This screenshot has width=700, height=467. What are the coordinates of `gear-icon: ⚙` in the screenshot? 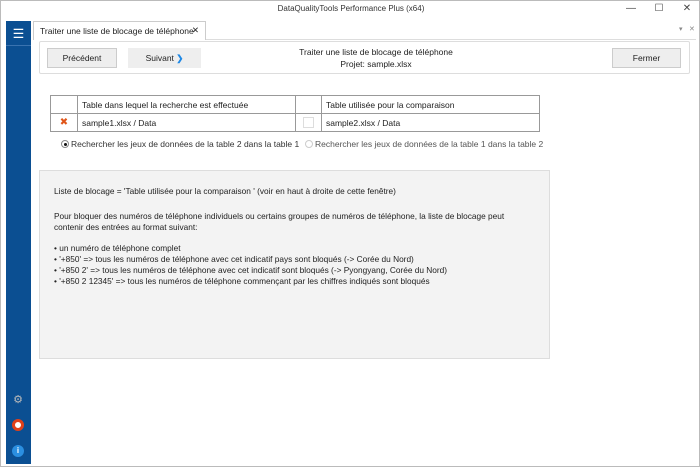 It's located at (18, 400).